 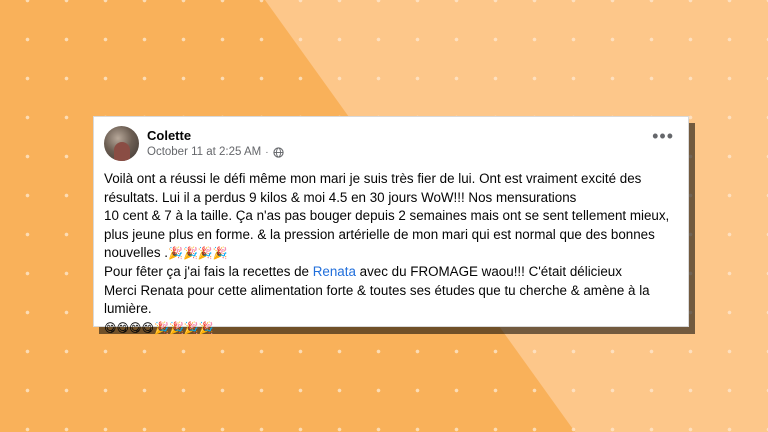 What do you see at coordinates (121, 143) in the screenshot?
I see `avatar` at bounding box center [121, 143].